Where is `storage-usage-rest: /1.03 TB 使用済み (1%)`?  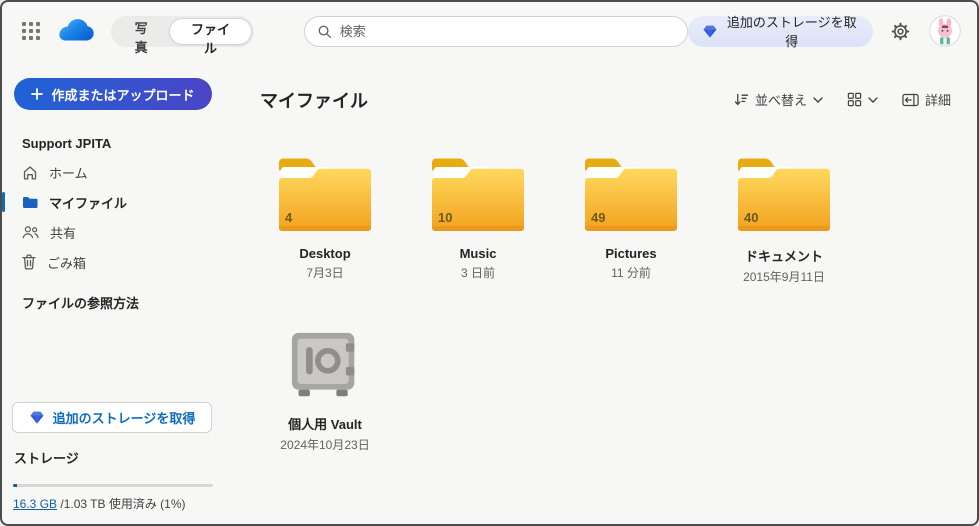
storage-usage-rest: /1.03 TB 使用済み (1%) is located at coordinates (123, 504).